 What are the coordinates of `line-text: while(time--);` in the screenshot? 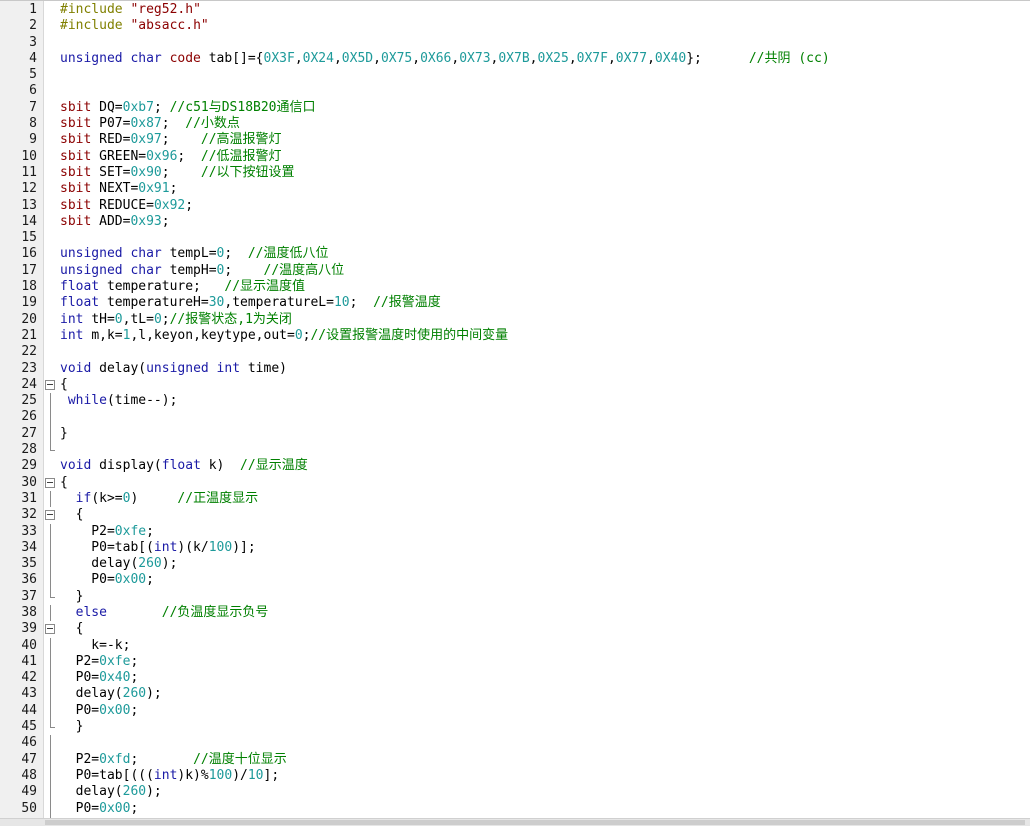 It's located at (119, 401).